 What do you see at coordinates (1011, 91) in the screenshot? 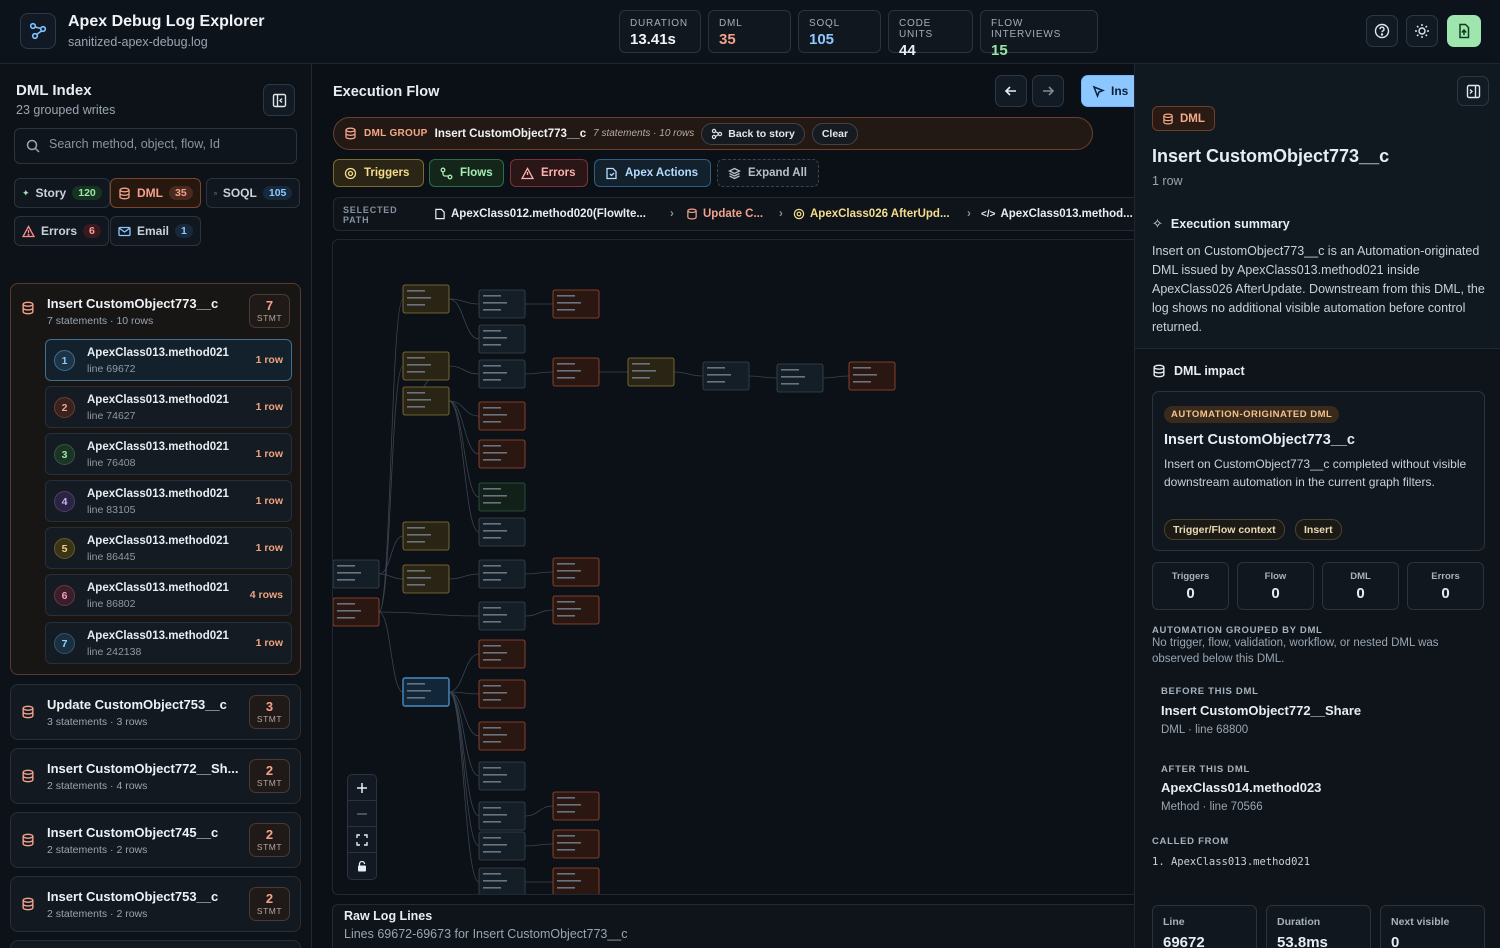
I see `back-button` at bounding box center [1011, 91].